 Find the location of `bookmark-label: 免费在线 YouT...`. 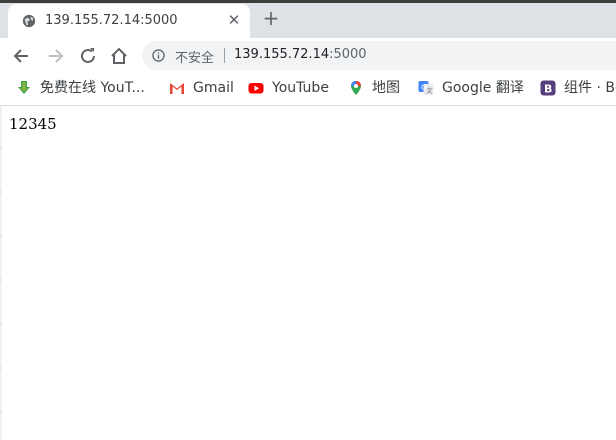

bookmark-label: 免费在线 YouT... is located at coordinates (92, 88).